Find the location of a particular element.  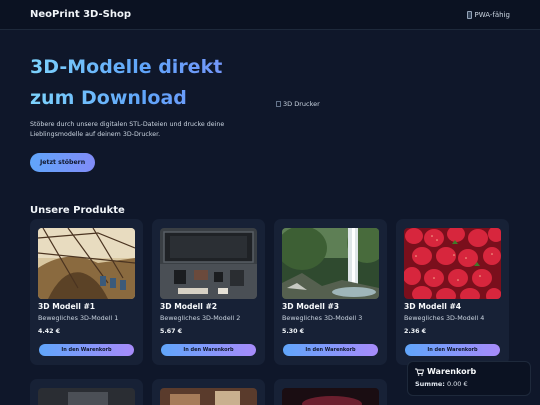

product-price: 5.67 € is located at coordinates (171, 331).